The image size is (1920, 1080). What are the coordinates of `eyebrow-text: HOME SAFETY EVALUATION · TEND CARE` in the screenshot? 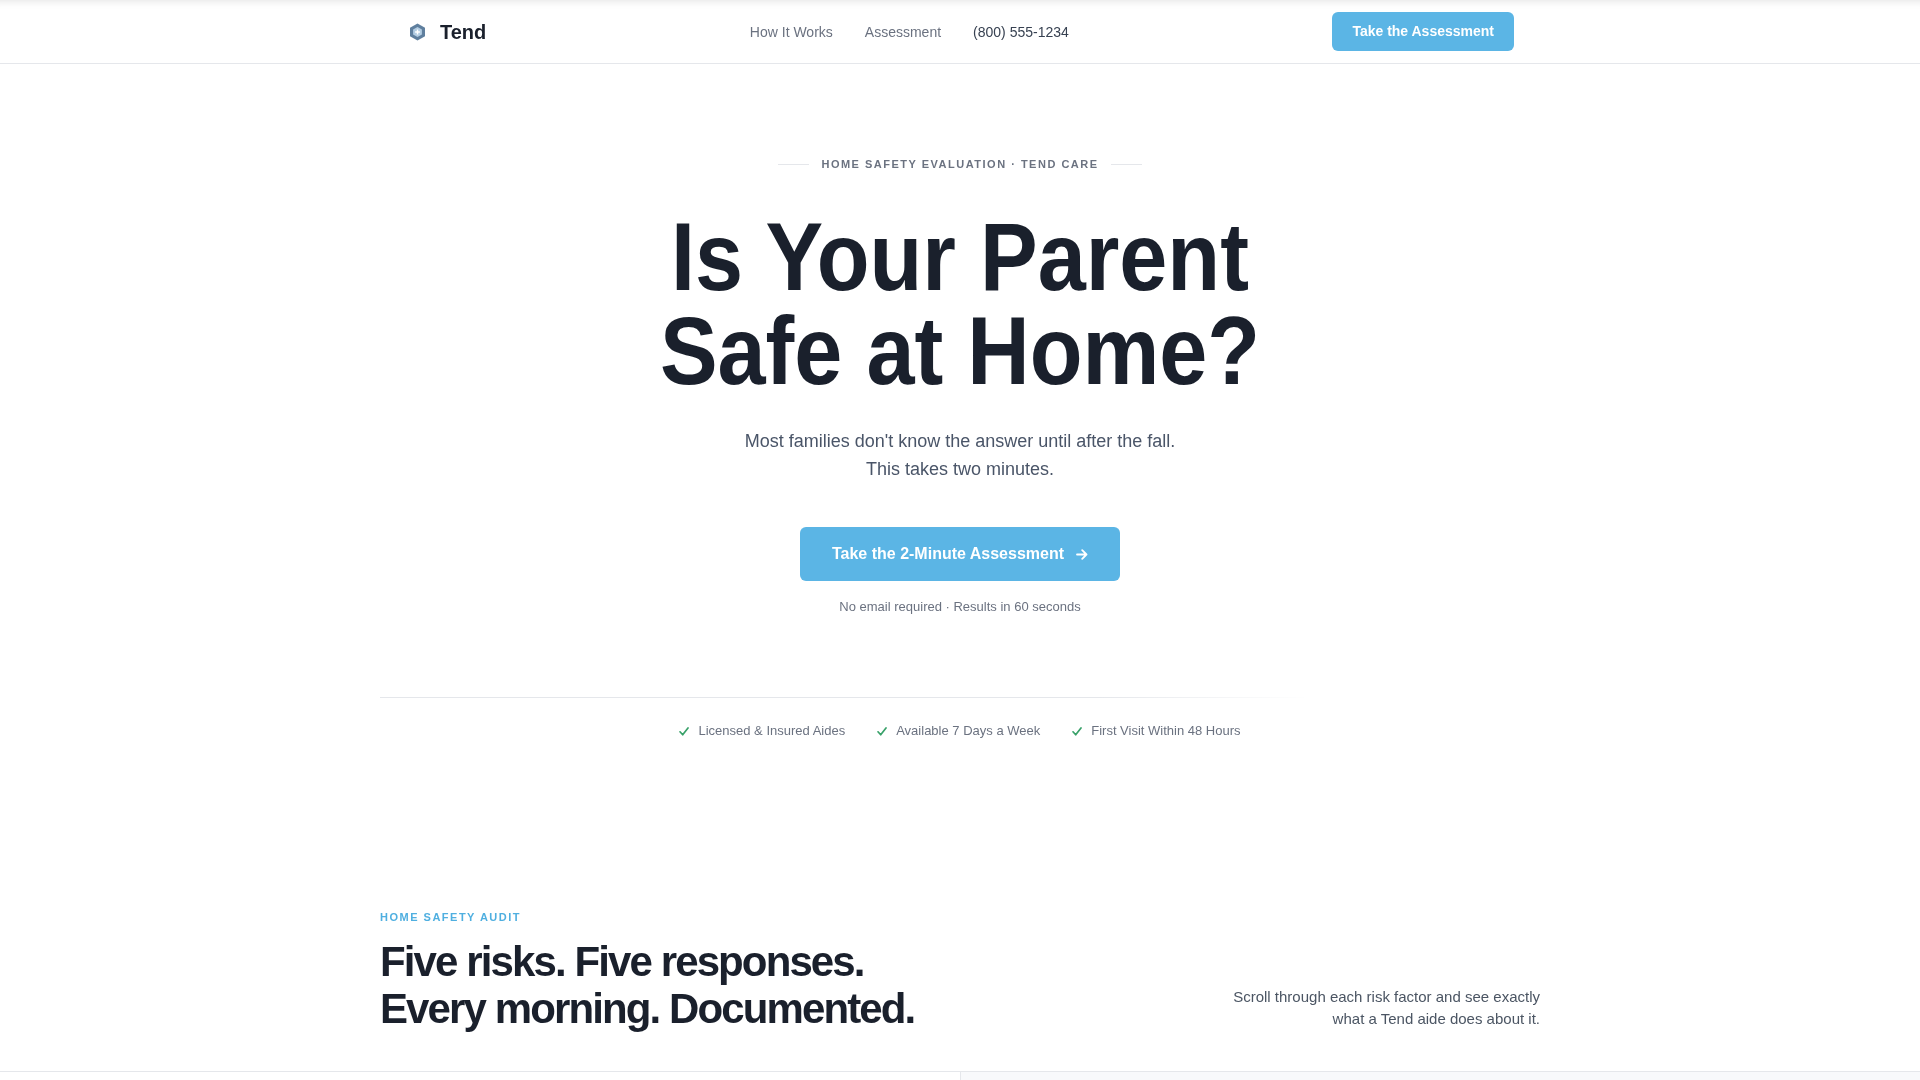 It's located at (960, 164).